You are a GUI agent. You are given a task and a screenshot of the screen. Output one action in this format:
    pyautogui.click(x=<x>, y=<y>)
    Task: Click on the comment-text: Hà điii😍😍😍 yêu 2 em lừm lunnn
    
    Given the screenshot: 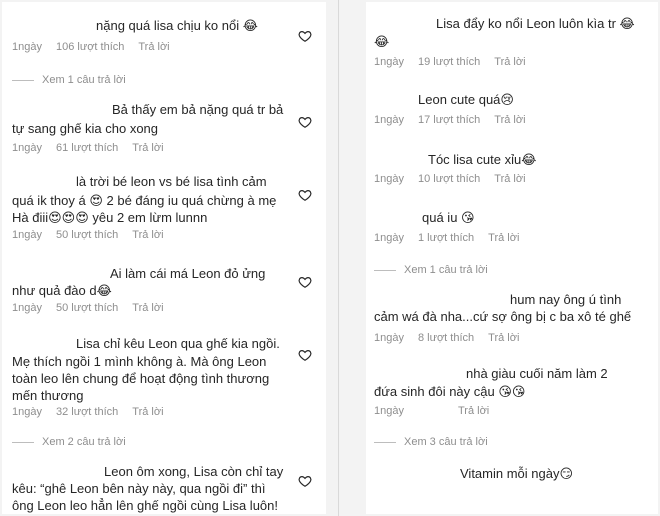 What is the action you would take?
    pyautogui.click(x=110, y=217)
    